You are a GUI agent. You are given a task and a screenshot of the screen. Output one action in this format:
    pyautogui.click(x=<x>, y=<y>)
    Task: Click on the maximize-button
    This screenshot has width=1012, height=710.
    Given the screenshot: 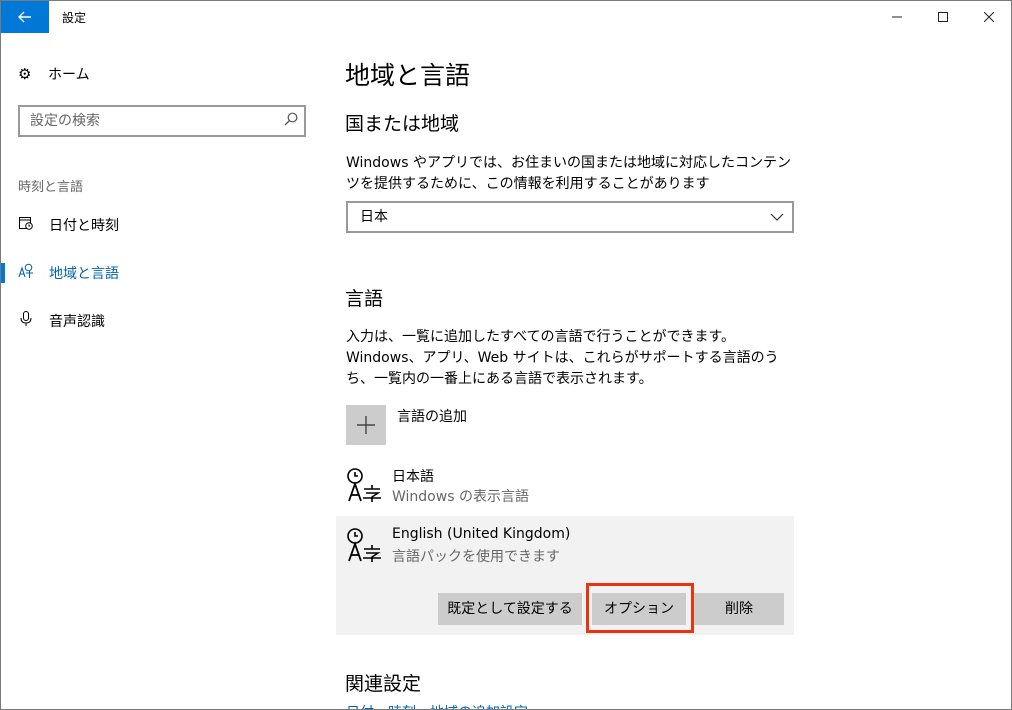 What is the action you would take?
    pyautogui.click(x=943, y=17)
    